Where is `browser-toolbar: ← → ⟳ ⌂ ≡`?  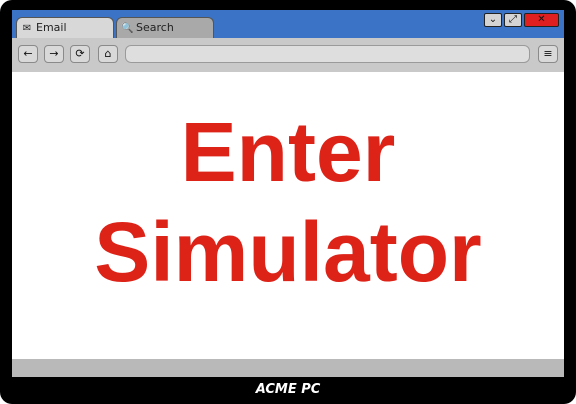
browser-toolbar: ← → ⟳ ⌂ ≡ is located at coordinates (288, 55).